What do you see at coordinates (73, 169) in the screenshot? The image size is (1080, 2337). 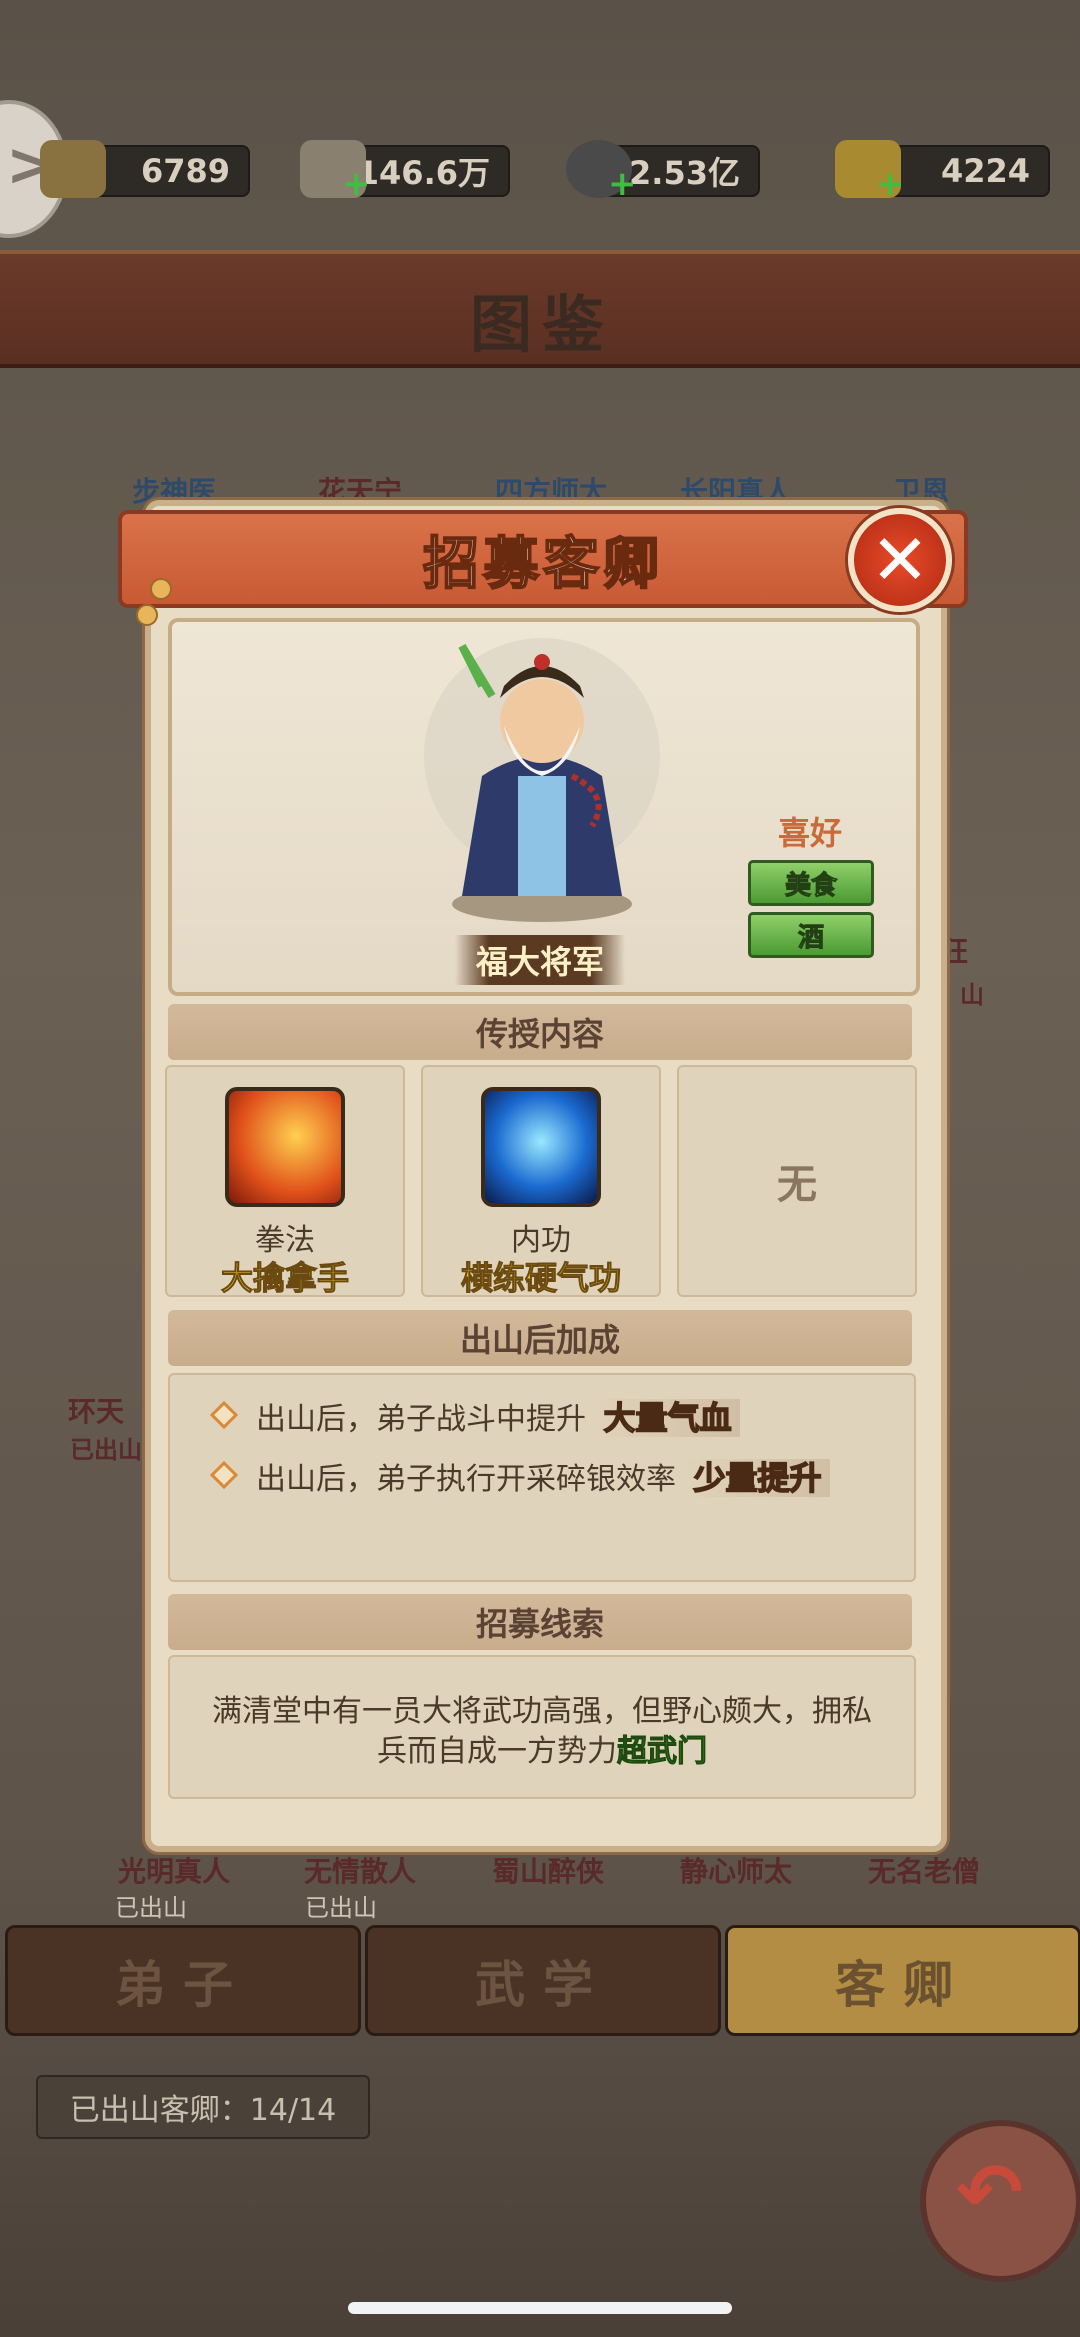 I see `coin-pouch-icon` at bounding box center [73, 169].